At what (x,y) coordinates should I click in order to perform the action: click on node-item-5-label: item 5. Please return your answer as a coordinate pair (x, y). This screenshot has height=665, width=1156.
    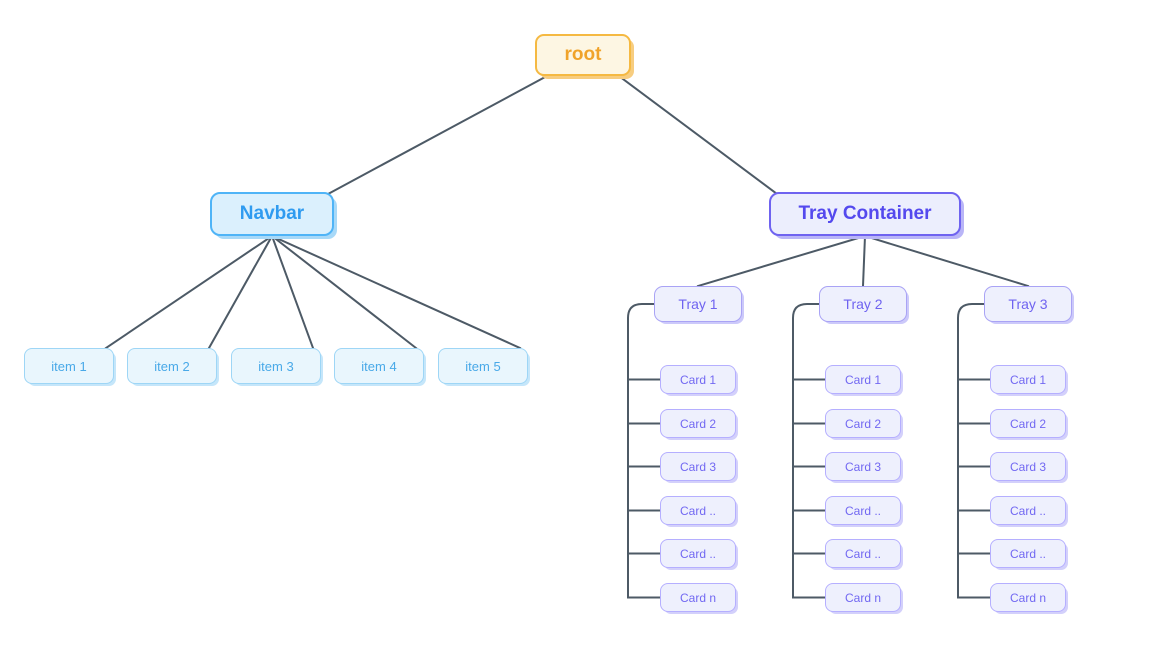
    Looking at the image, I should click on (483, 366).